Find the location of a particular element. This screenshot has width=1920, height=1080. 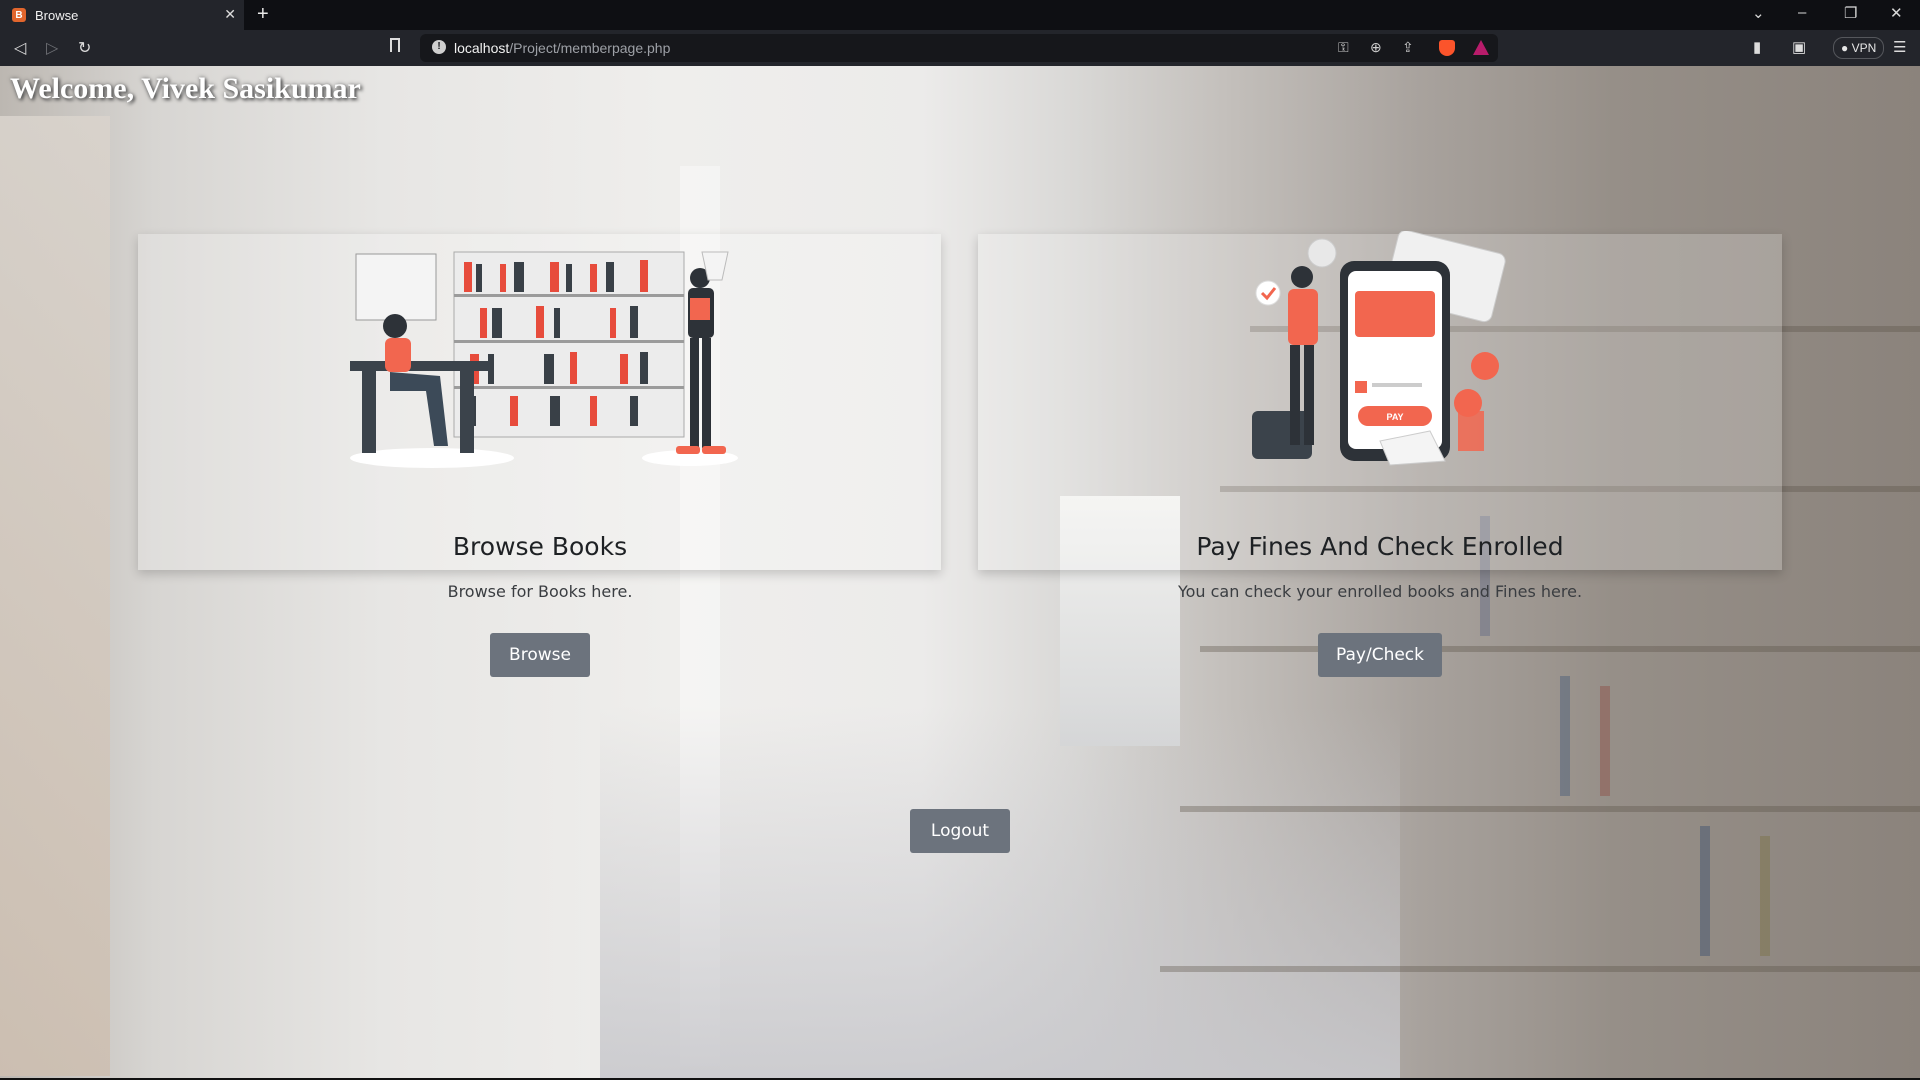

close-window-icon: ✕ is located at coordinates (1896, 13).